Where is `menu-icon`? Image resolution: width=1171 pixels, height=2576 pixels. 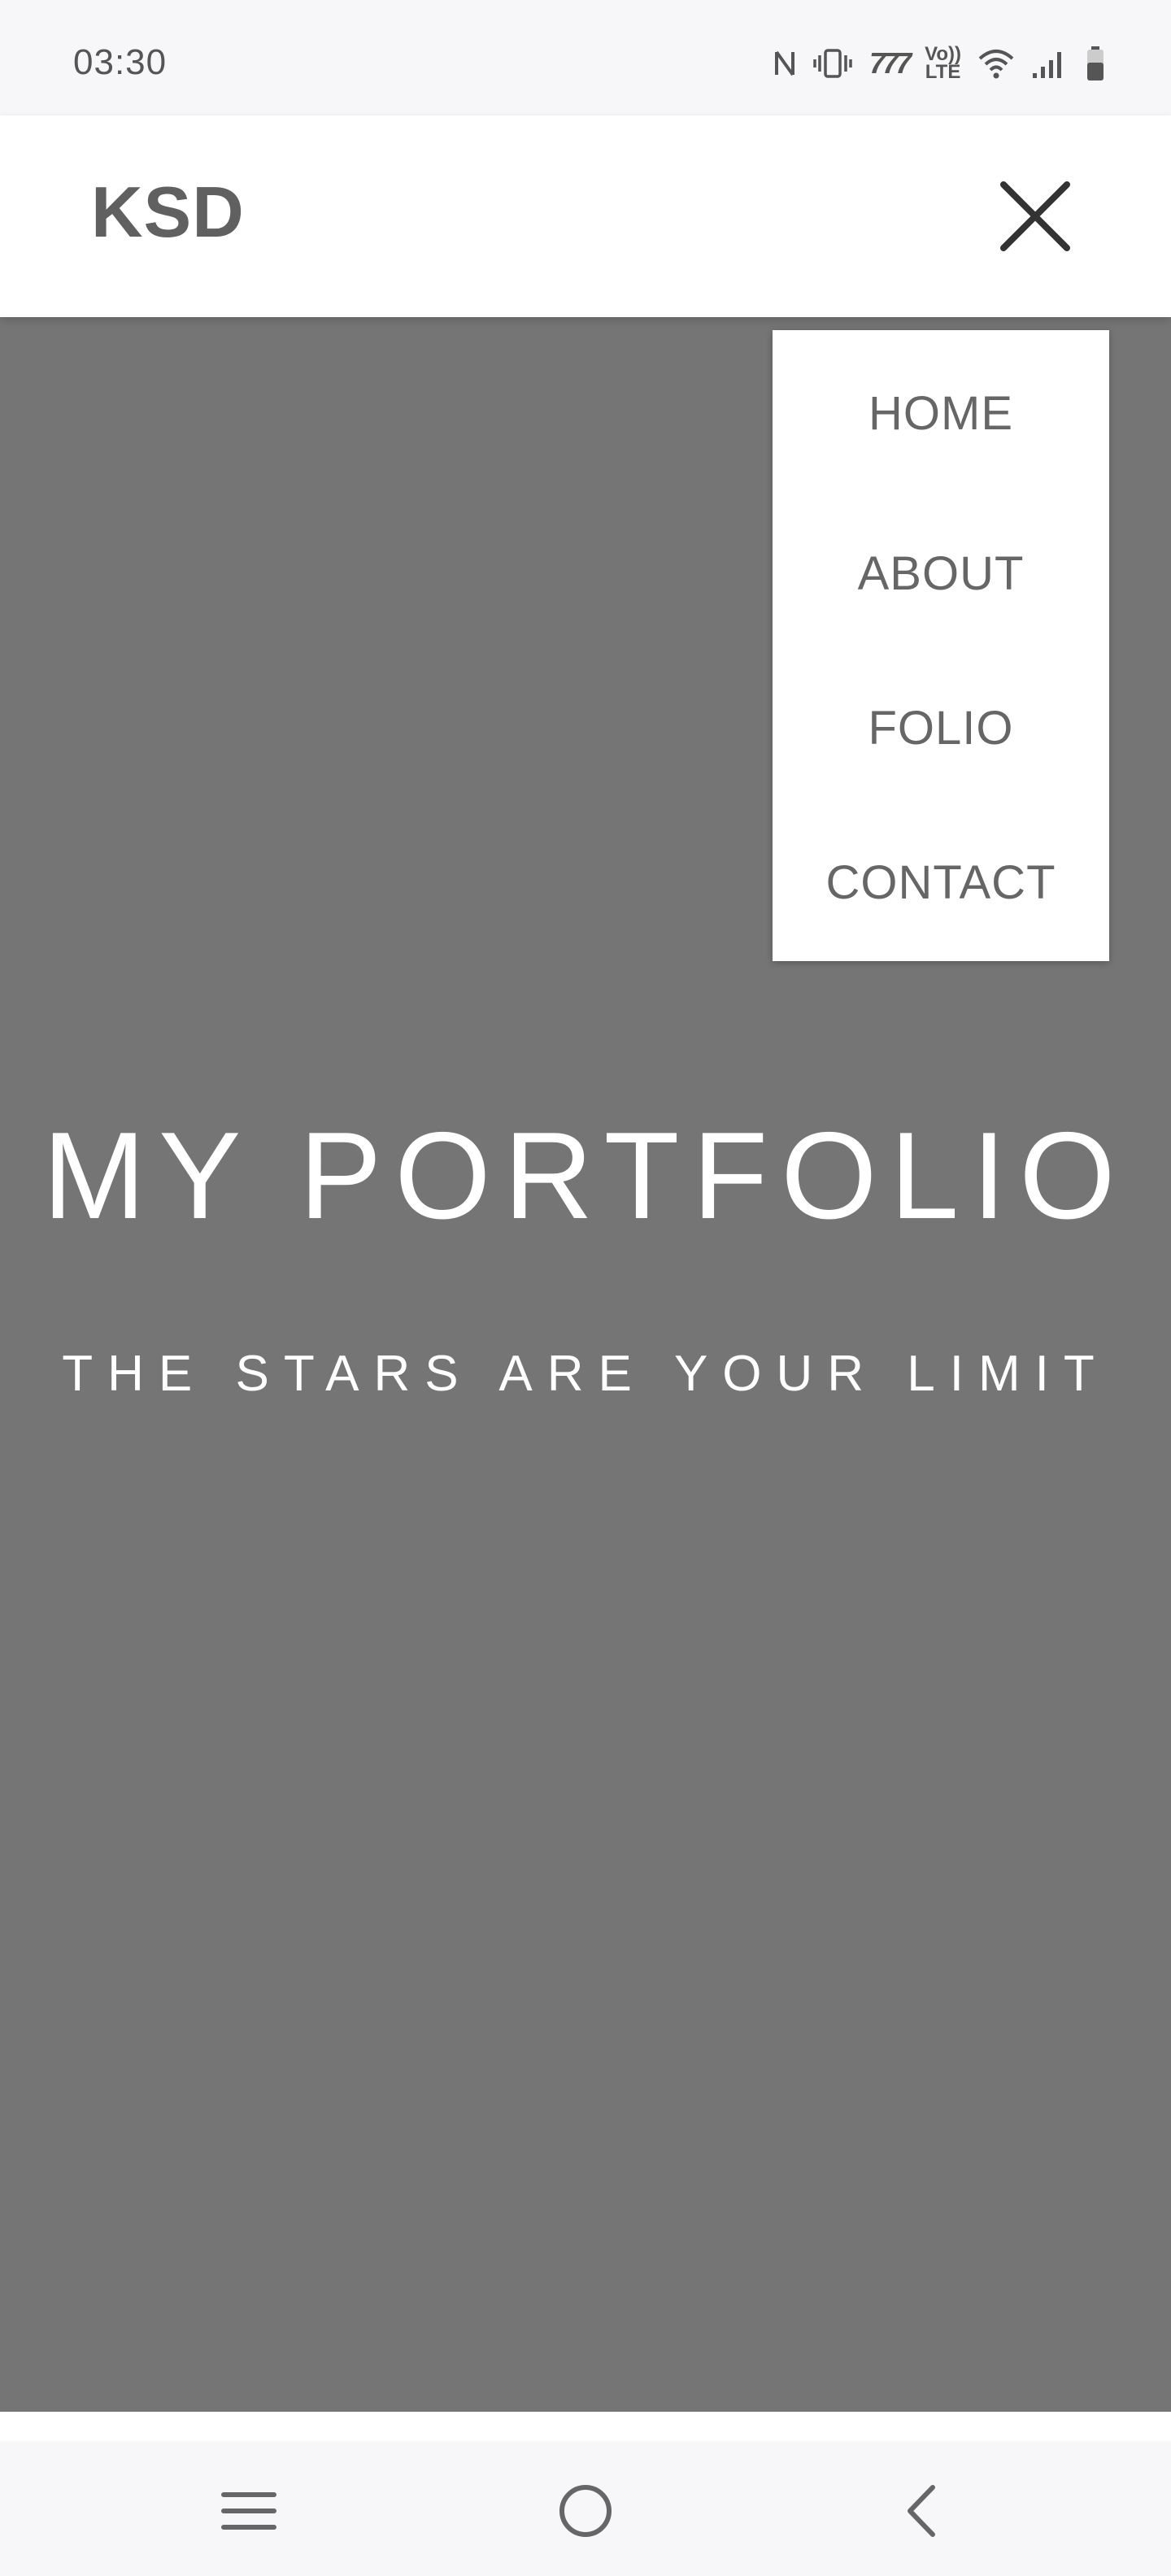
menu-icon is located at coordinates (249, 2511).